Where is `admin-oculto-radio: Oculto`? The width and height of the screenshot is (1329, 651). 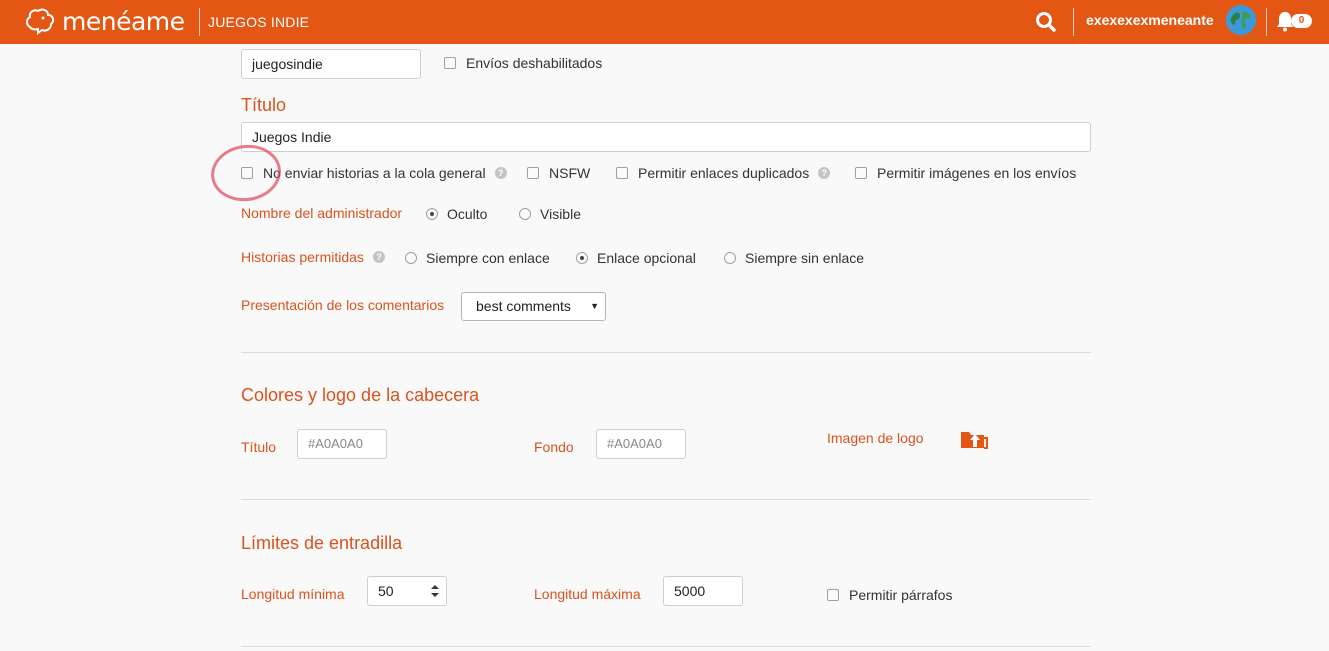
admin-oculto-radio: Oculto is located at coordinates (456, 214).